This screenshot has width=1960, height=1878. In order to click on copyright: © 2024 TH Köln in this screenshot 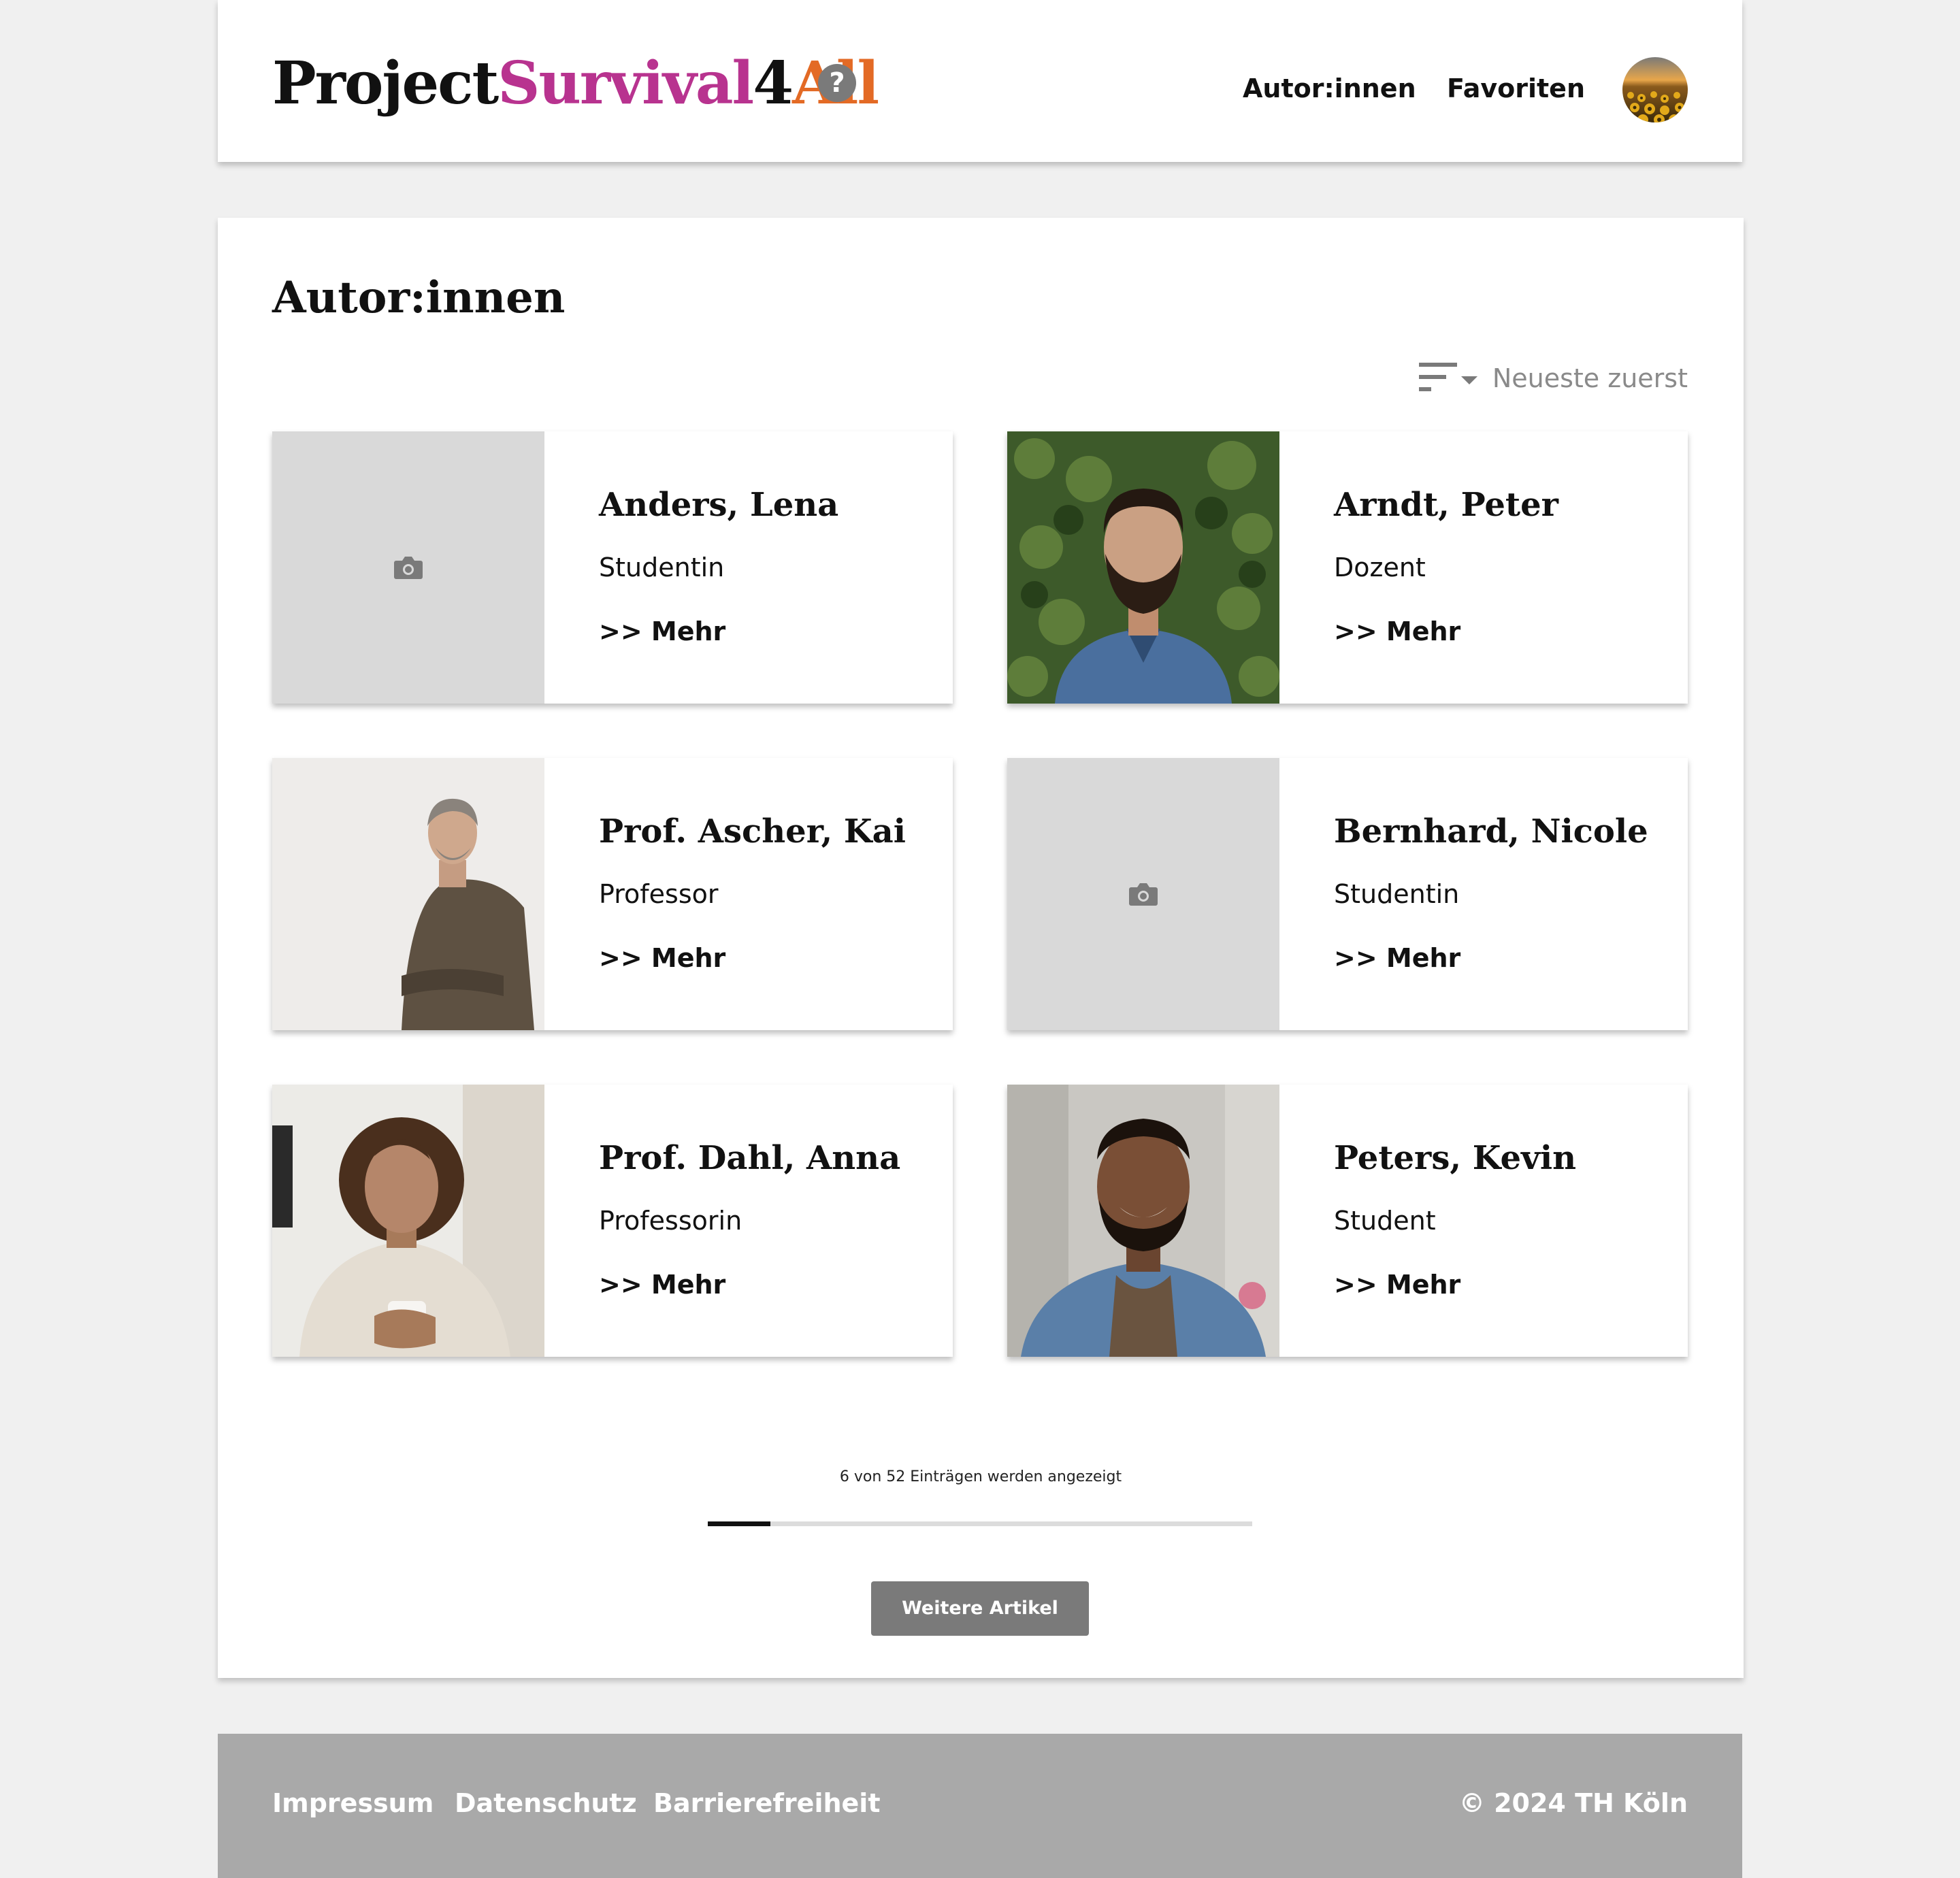, I will do `click(1573, 1803)`.